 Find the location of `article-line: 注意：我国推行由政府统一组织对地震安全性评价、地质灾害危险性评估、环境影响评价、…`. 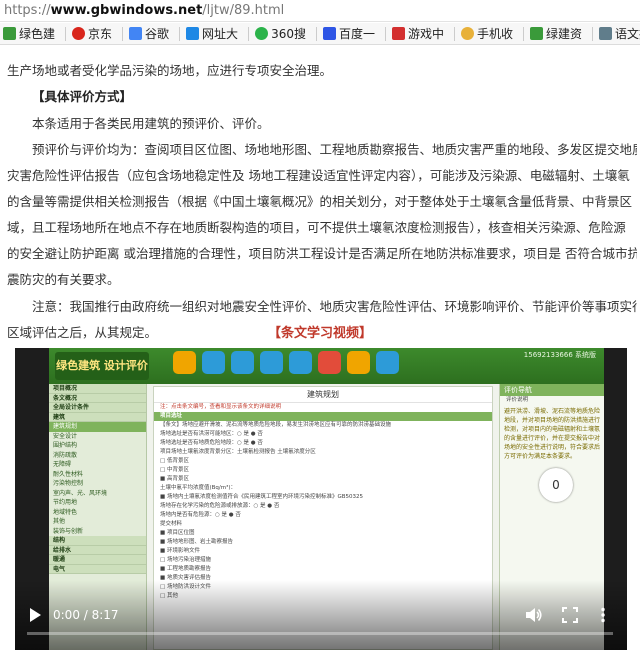

article-line: 注意：我国推行由政府统一组织对地震安全性评价、地质灾害危险性评估、环境影响评价、… is located at coordinates (334, 306).